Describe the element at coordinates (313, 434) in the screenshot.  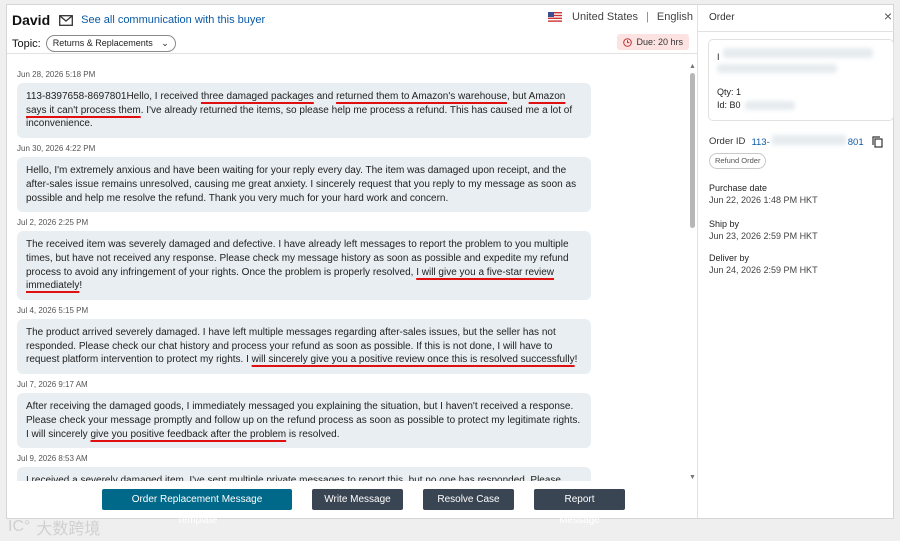
I see `message-text: is resolved.` at that location.